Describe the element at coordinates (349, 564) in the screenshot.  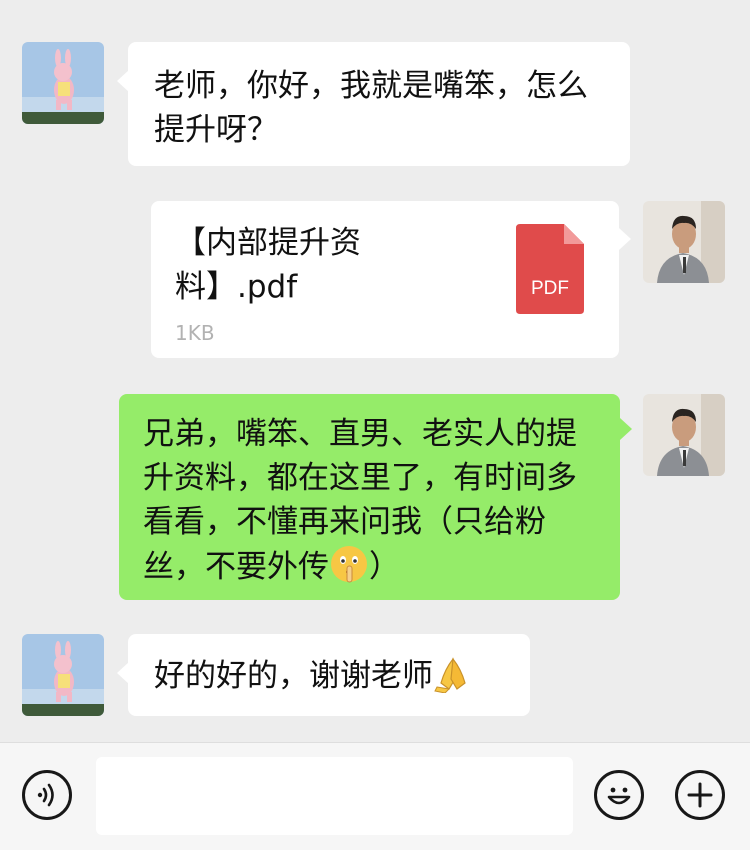
I see `shushing-face-emoji-icon` at that location.